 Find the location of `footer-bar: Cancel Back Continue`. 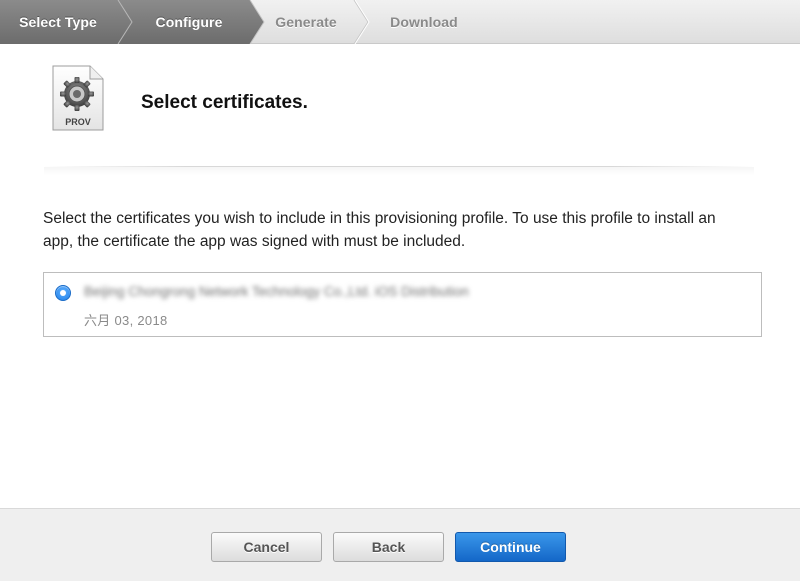

footer-bar: Cancel Back Continue is located at coordinates (400, 544).